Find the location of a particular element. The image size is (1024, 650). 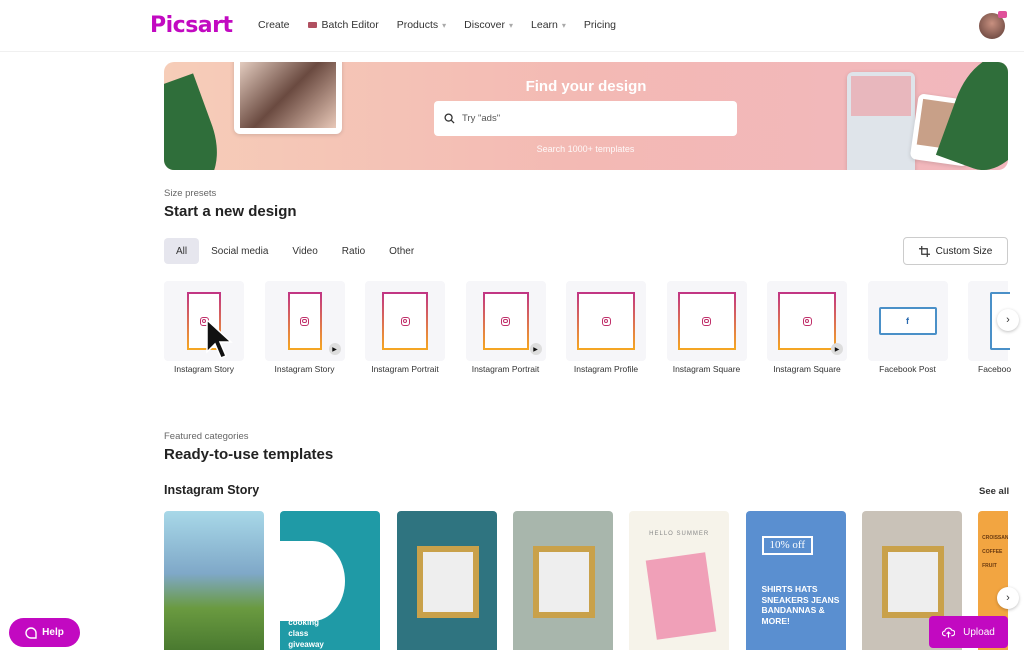

presets-next-arrow: › is located at coordinates (1008, 320).